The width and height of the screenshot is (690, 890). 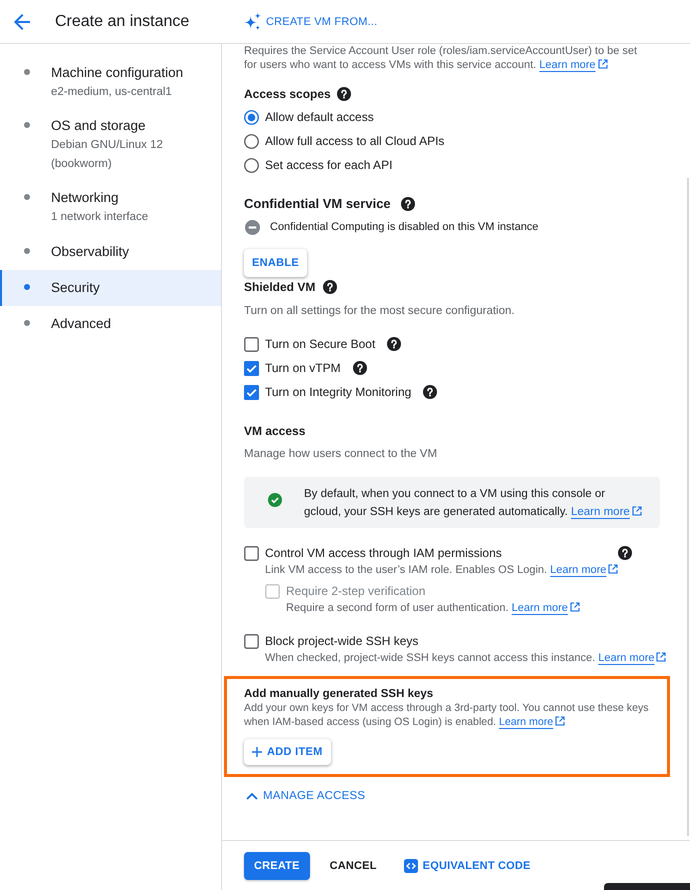 What do you see at coordinates (276, 263) in the screenshot?
I see `enable-button: ENABLE` at bounding box center [276, 263].